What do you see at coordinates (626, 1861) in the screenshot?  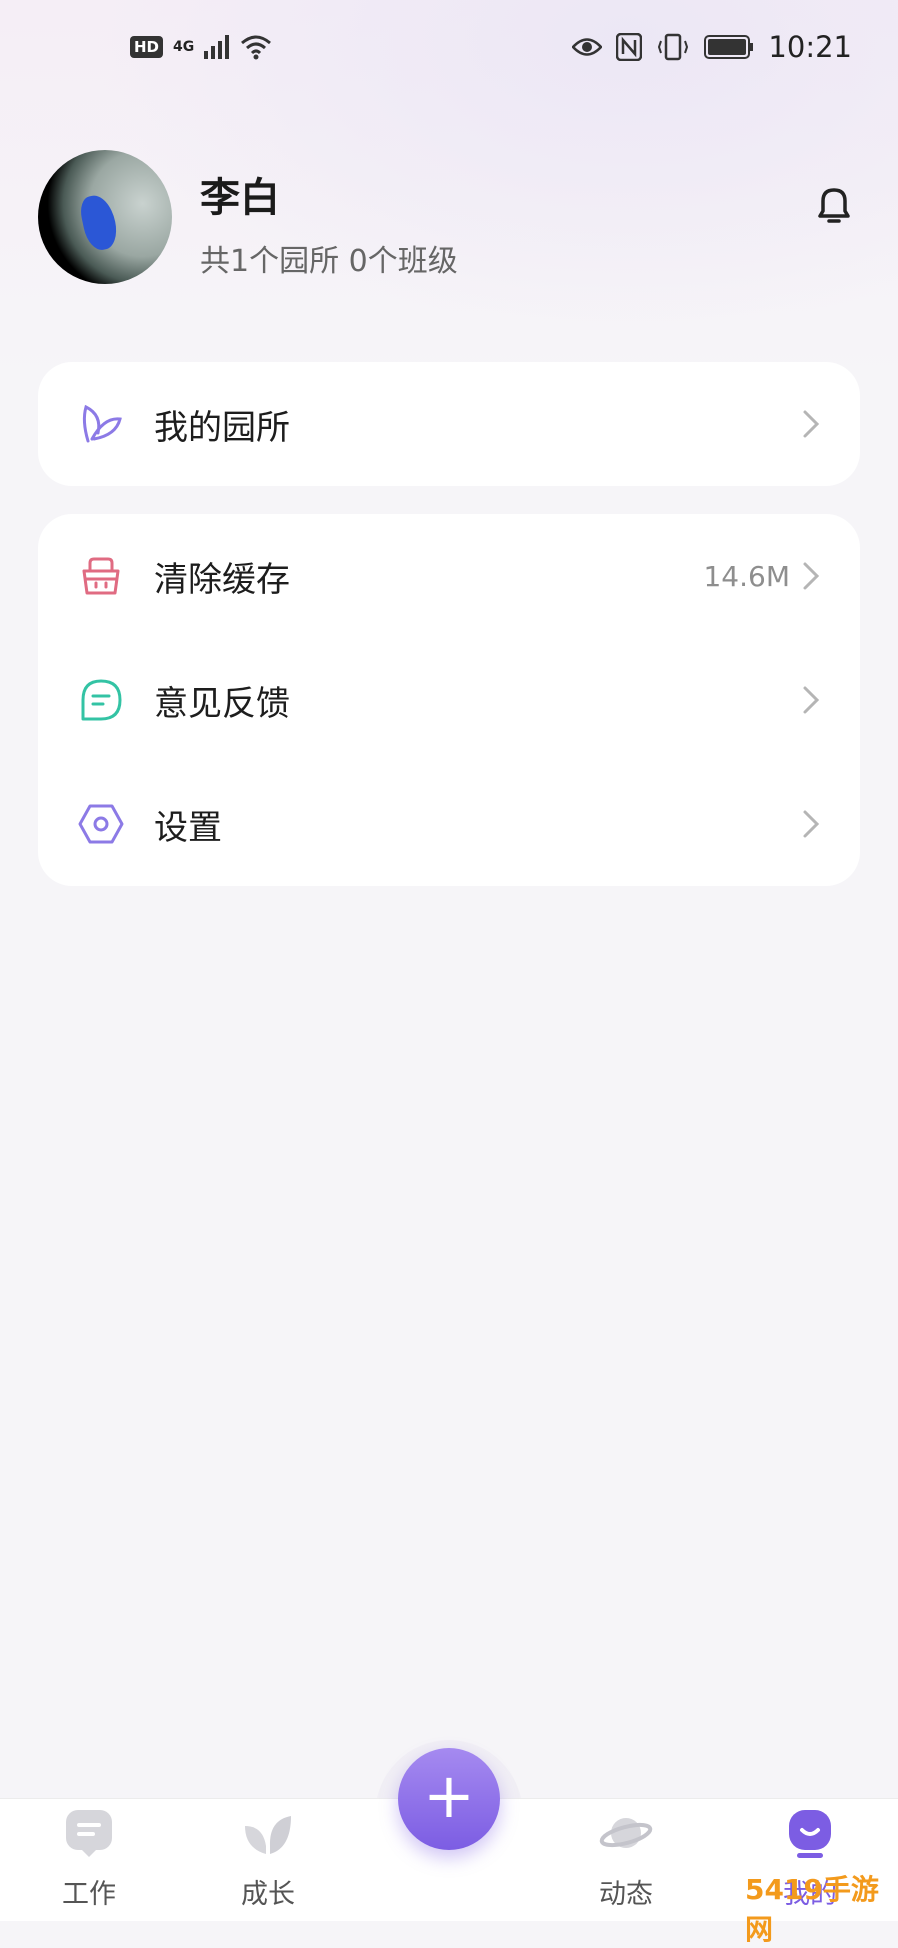 I see `tab-moments: 动态` at bounding box center [626, 1861].